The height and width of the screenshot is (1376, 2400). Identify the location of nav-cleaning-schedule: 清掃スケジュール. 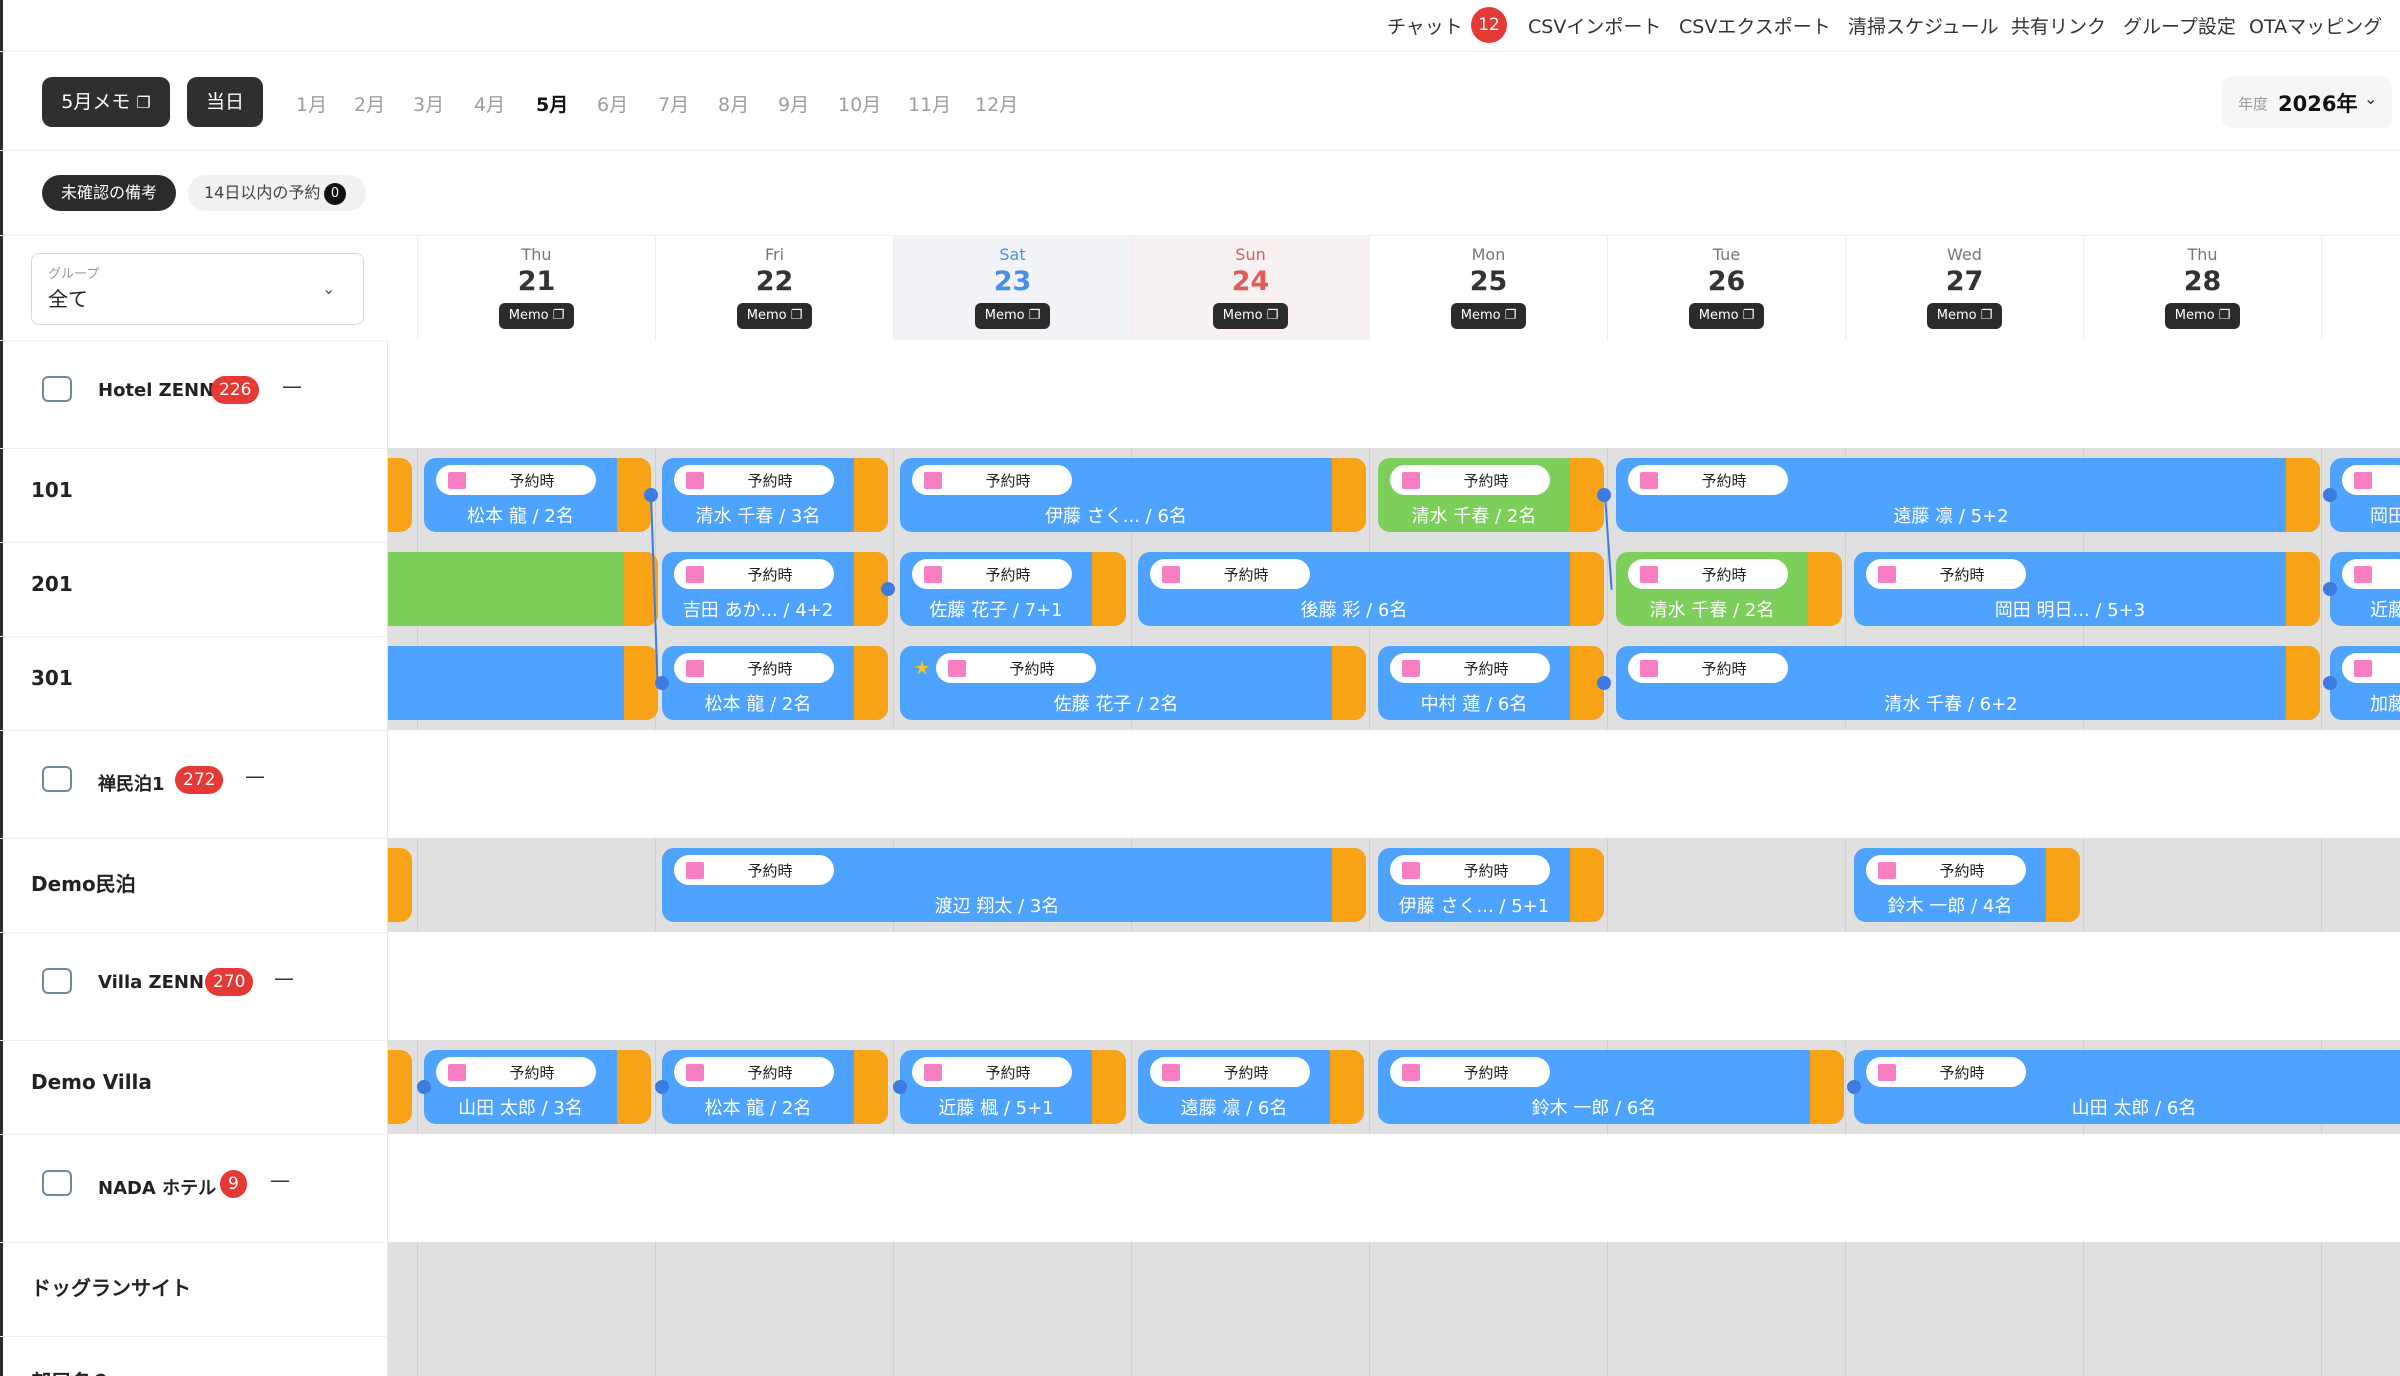
(1923, 25).